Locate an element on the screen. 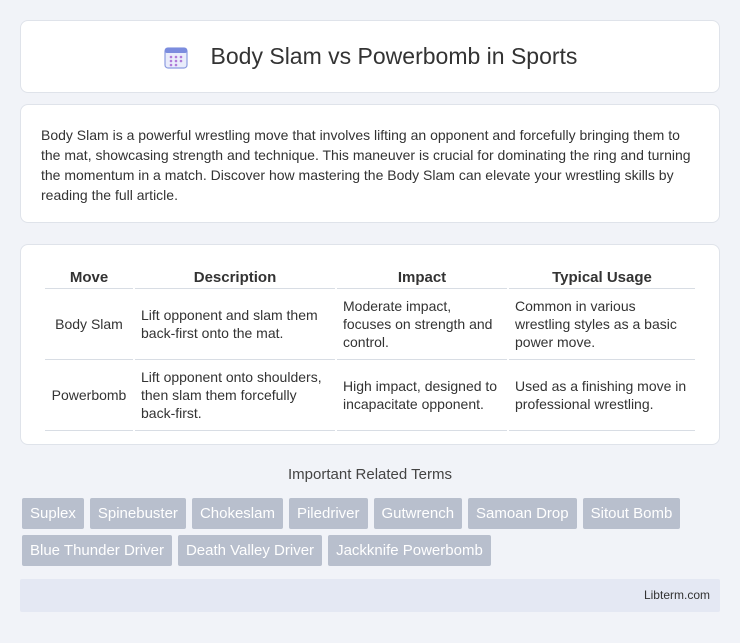 This screenshot has width=740, height=643. header-card: Body Slam vs Powerbomb in Sports is located at coordinates (370, 56).